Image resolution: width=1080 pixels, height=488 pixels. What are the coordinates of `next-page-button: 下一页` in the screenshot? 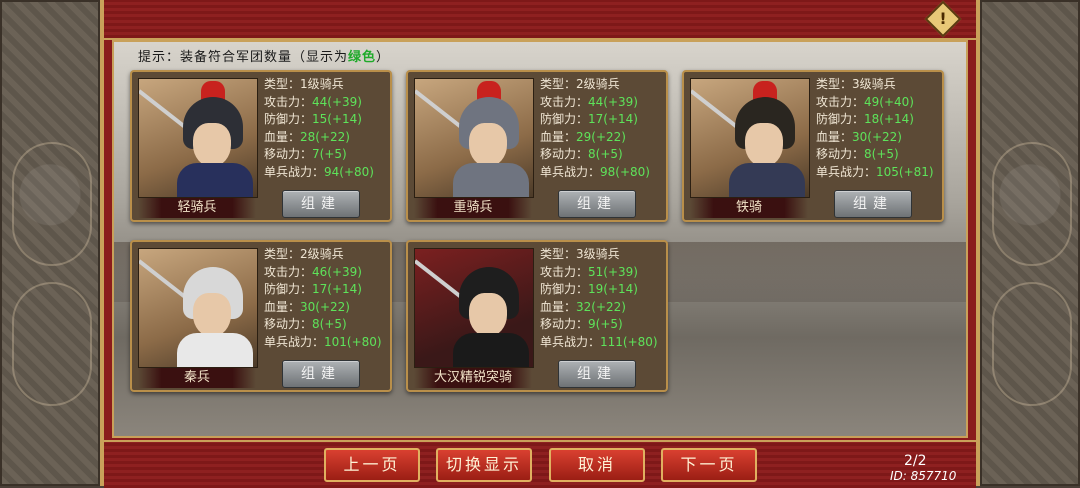 It's located at (709, 465).